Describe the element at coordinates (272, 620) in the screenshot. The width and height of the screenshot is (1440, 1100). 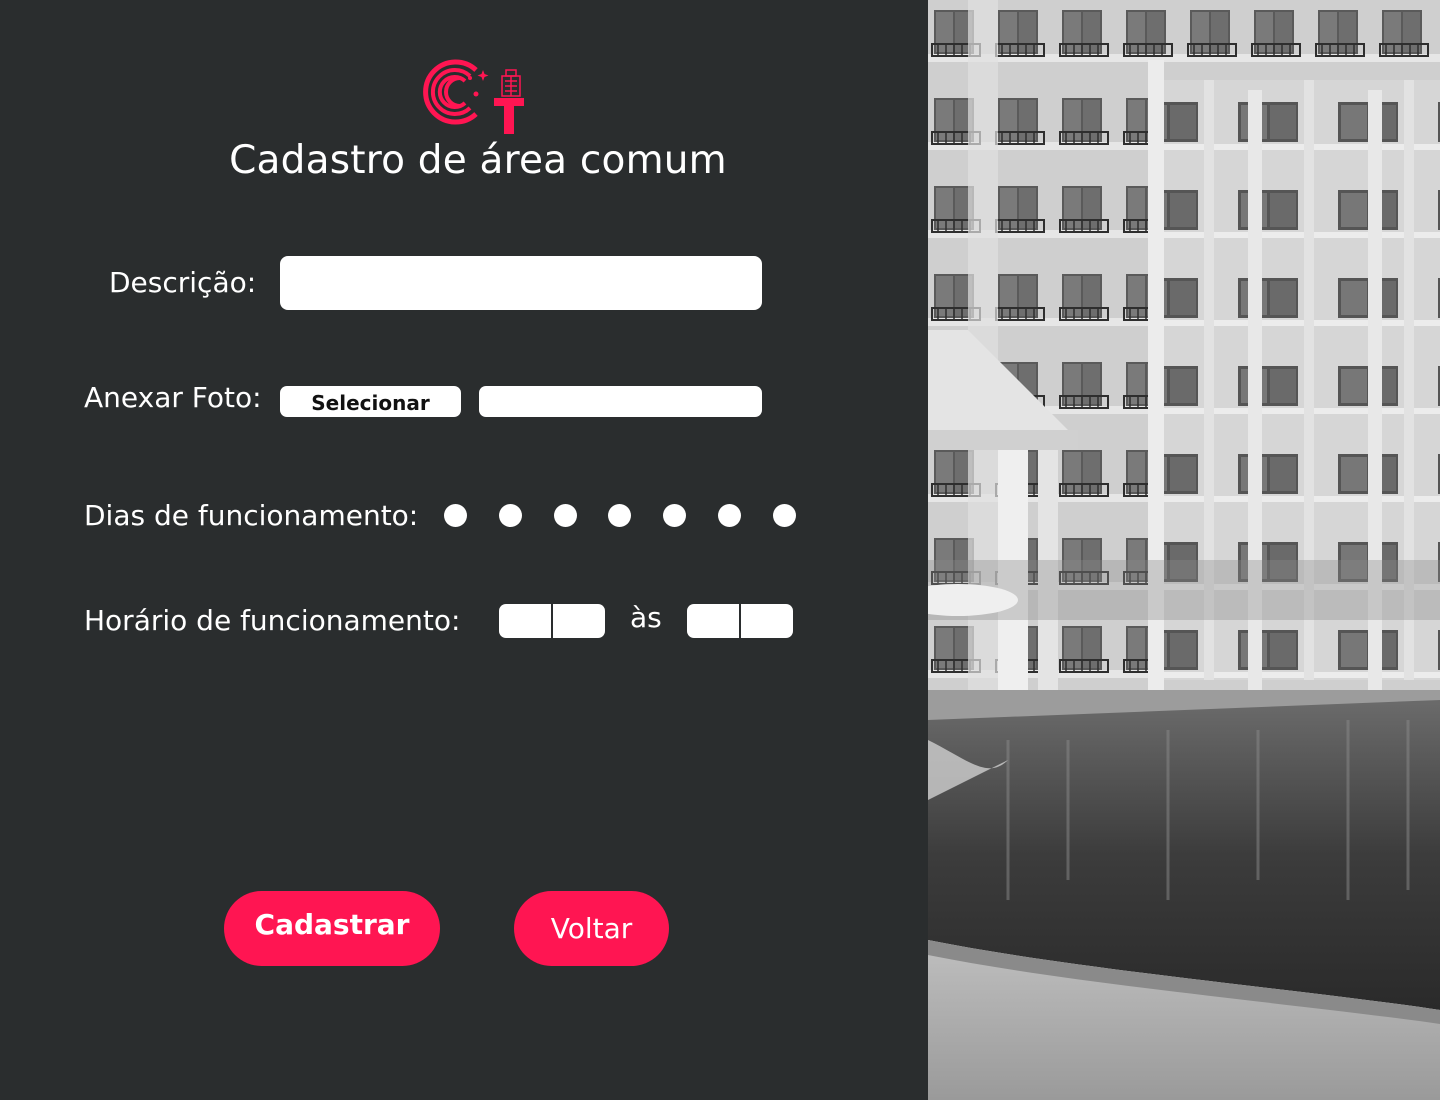
I see `horario-funcionamento-label: Horário de funcionamento:` at that location.